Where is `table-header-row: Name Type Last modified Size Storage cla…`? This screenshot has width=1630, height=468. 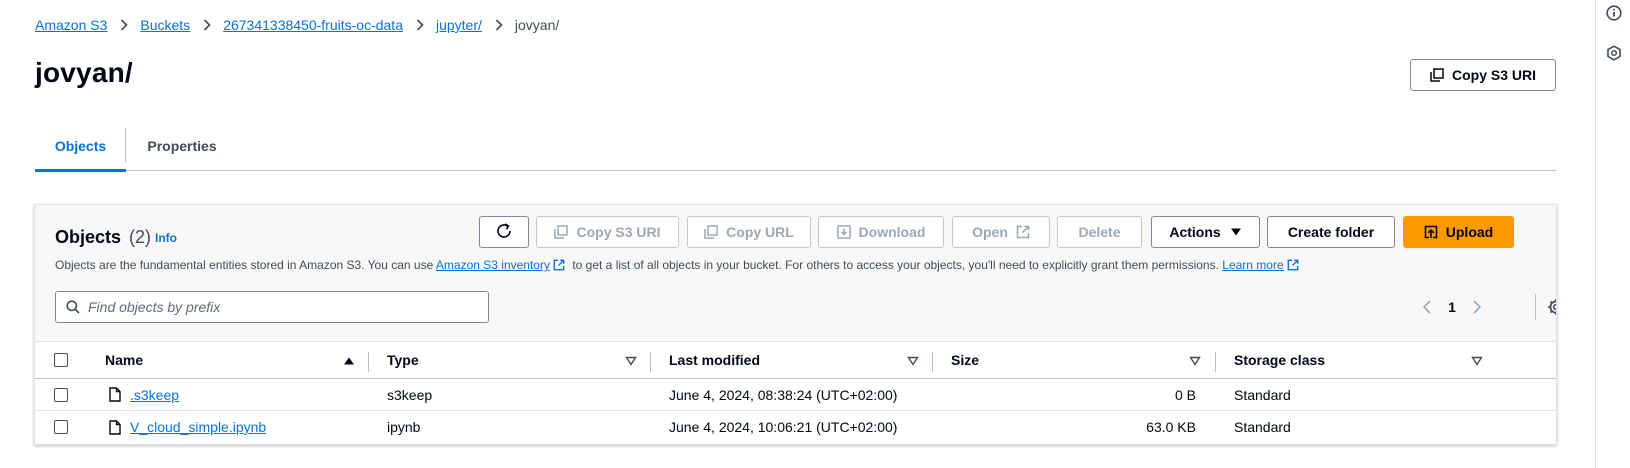
table-header-row: Name Type Last modified Size Storage cla… is located at coordinates (795, 360).